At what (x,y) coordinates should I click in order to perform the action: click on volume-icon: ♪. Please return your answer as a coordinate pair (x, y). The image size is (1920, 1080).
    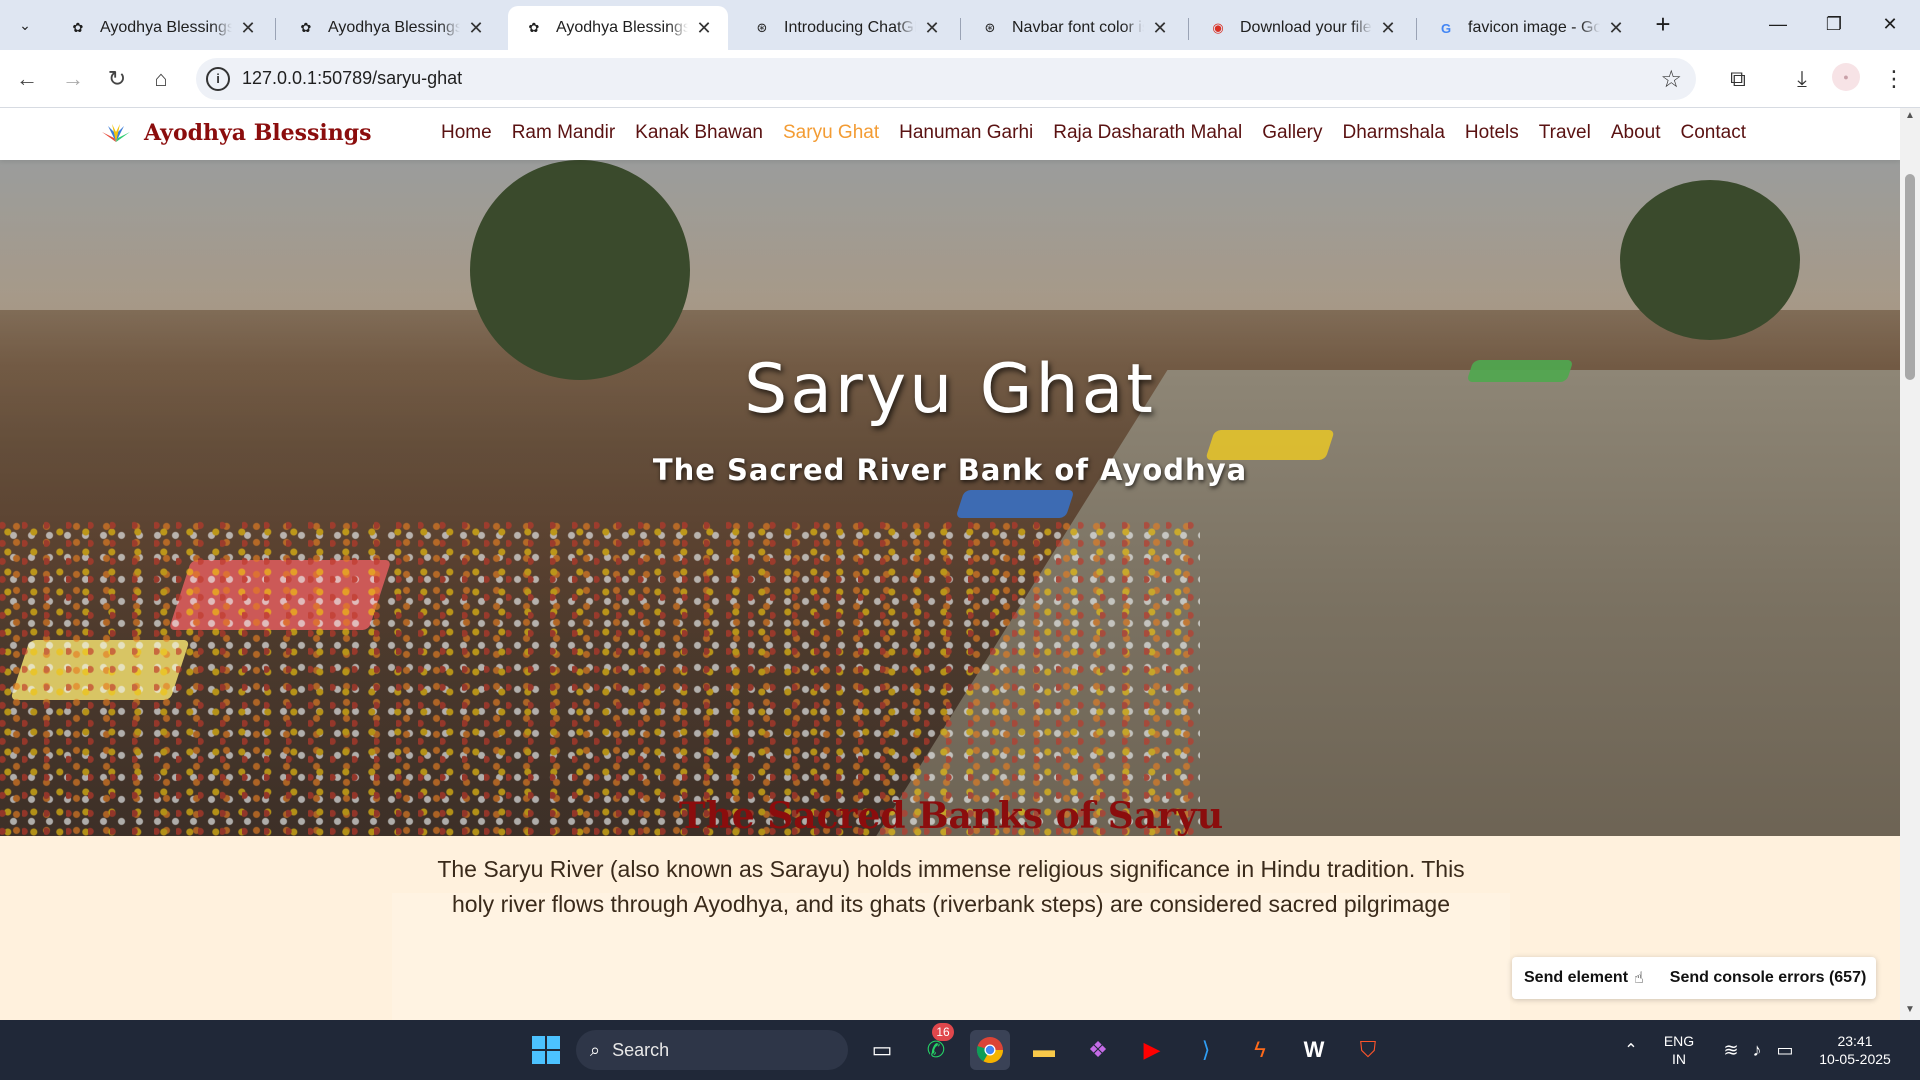
    Looking at the image, I should click on (1757, 1050).